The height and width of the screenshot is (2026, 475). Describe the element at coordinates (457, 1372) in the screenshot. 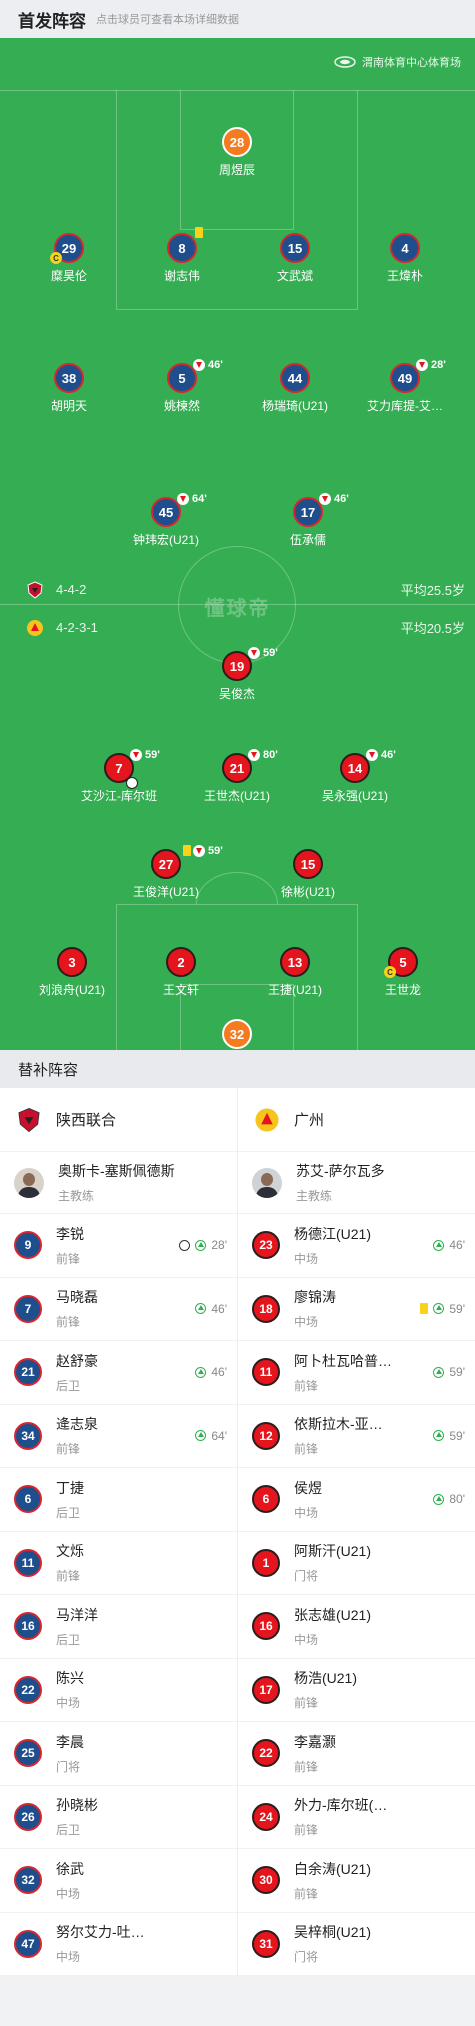

I see `sub-in-minute: 59'` at that location.